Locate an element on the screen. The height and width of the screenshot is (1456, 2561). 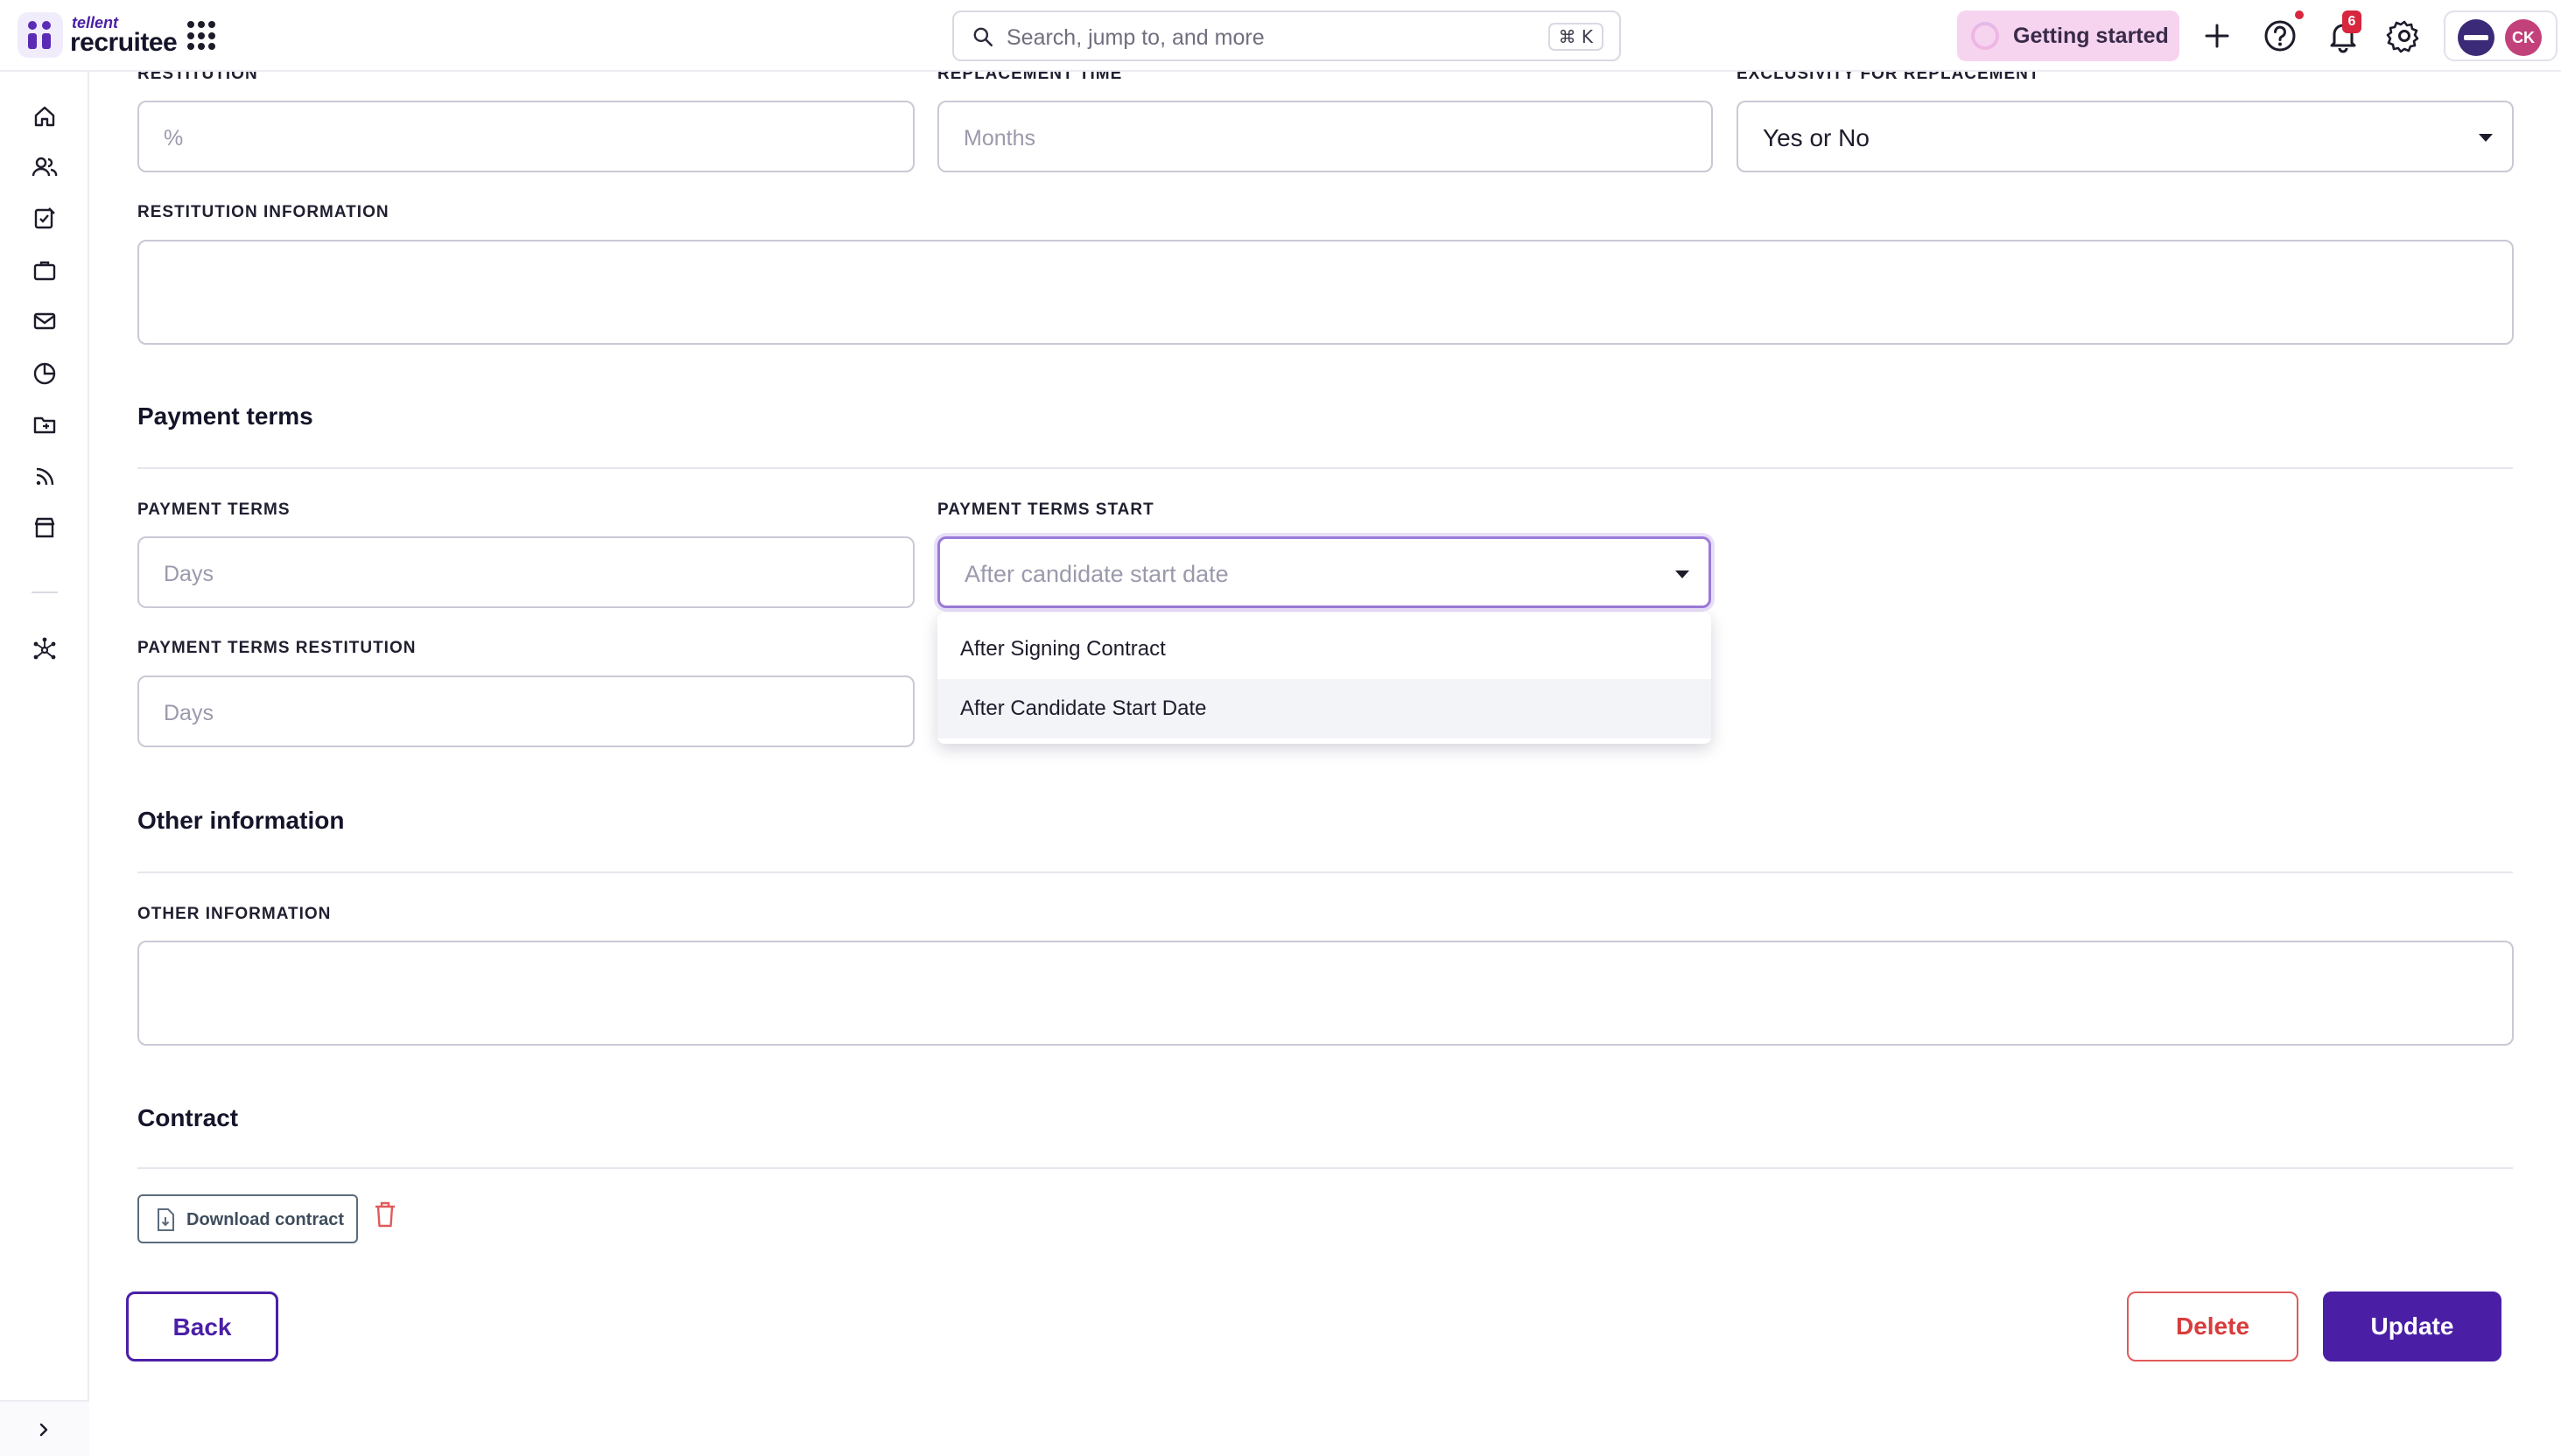
payment-terms-restitution-label: PAYMENT TERMS RESTITUTION is located at coordinates (277, 648).